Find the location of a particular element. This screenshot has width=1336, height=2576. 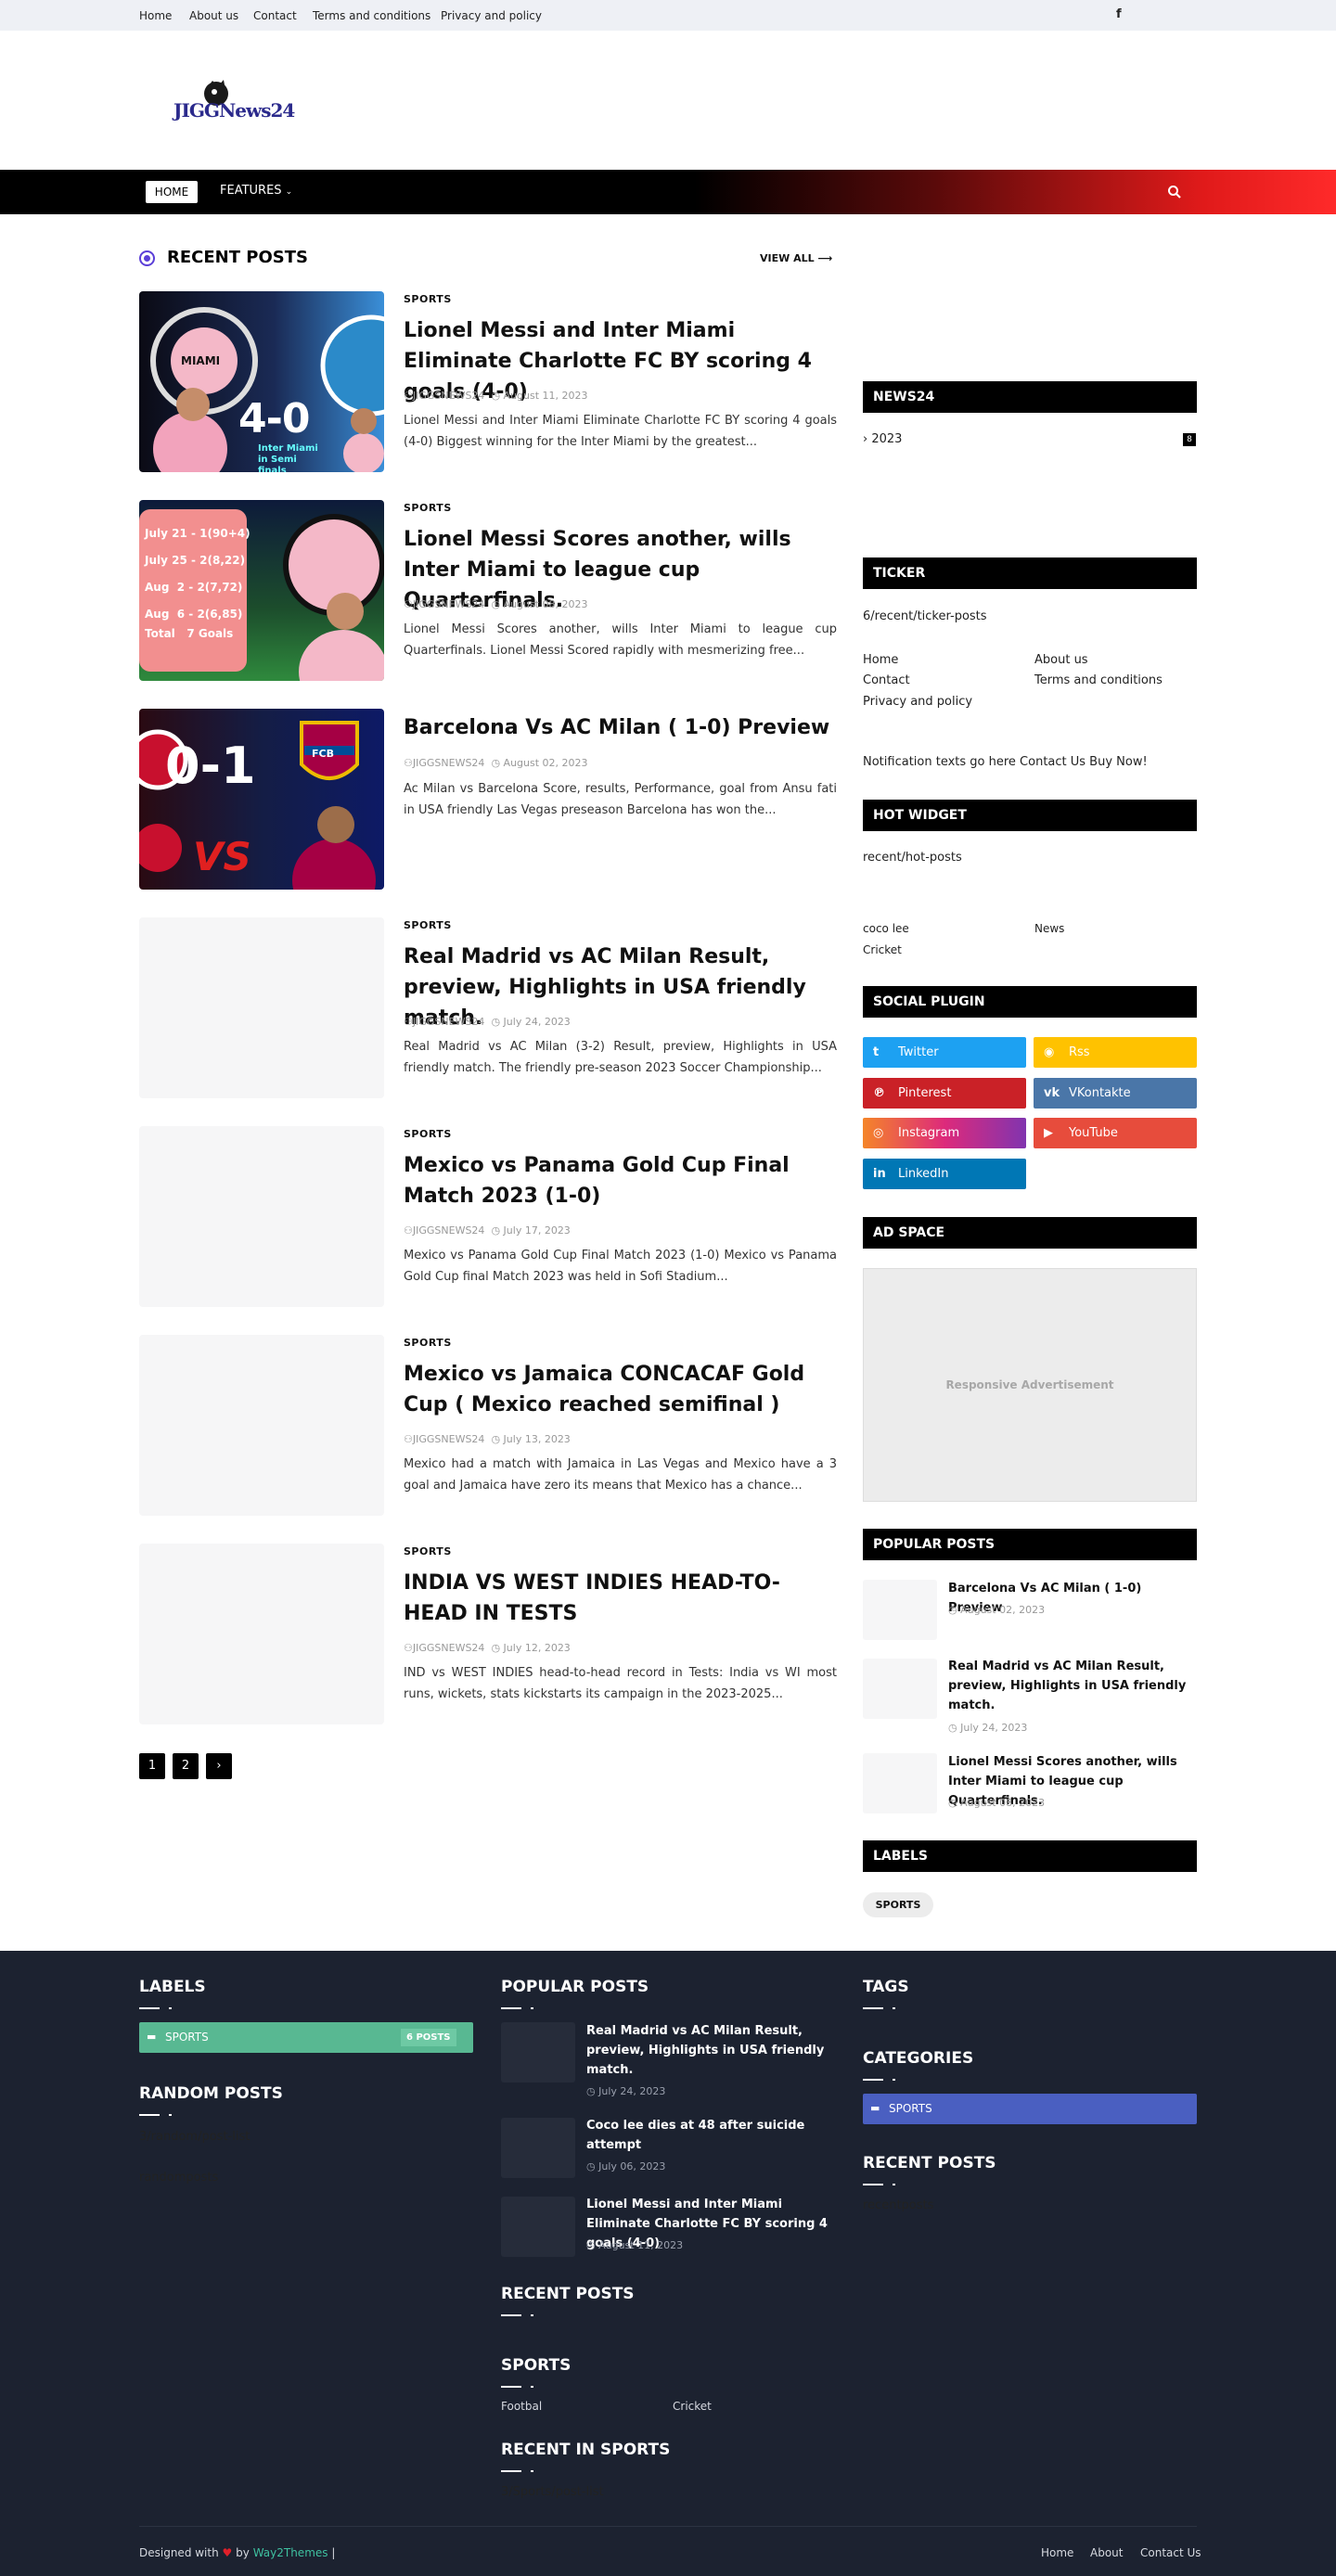

page-1-button: 1 is located at coordinates (152, 1766).